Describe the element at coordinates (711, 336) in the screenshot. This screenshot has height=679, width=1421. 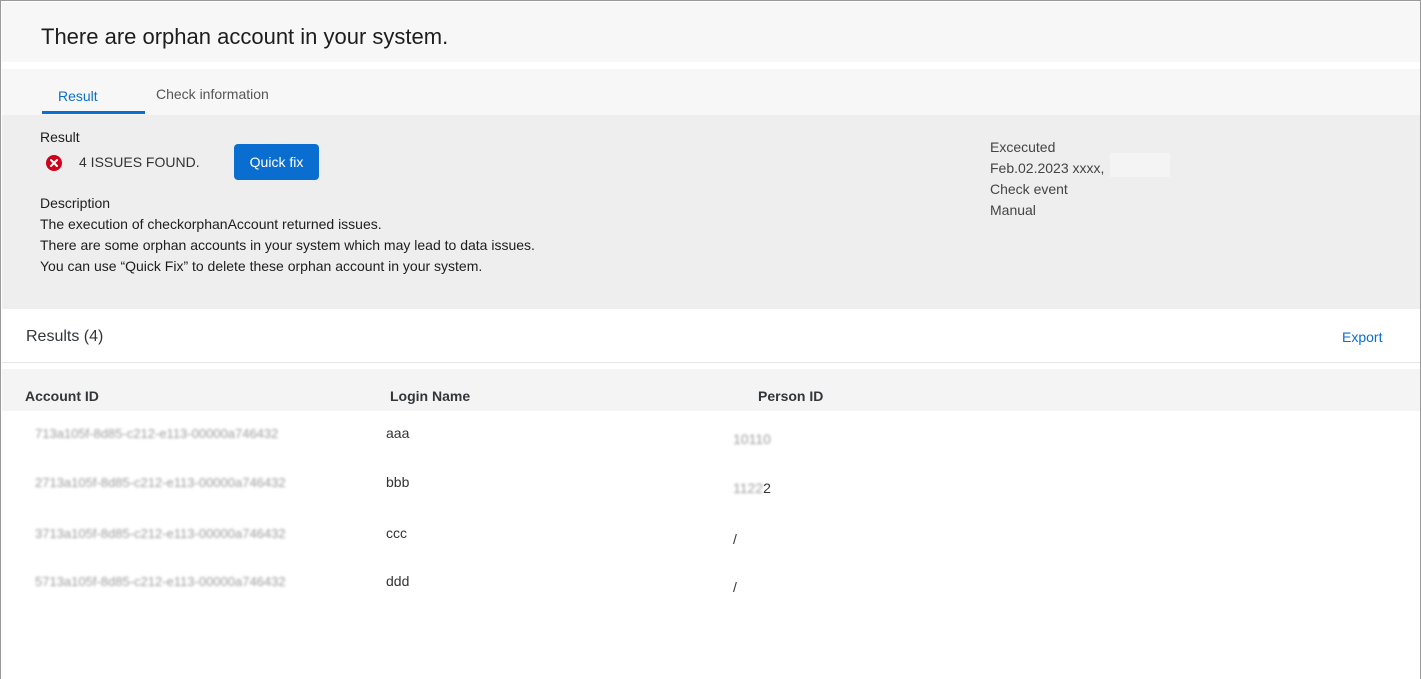
I see `results-toolbar: Results (4) Export` at that location.